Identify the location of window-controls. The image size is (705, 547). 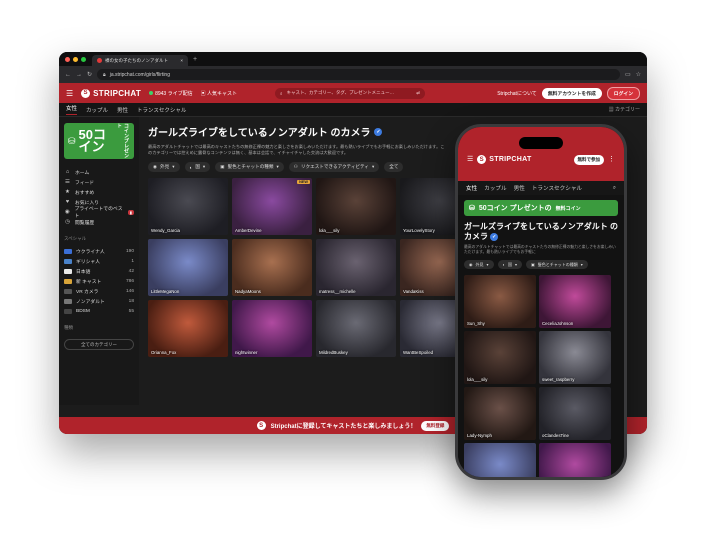
(75, 59).